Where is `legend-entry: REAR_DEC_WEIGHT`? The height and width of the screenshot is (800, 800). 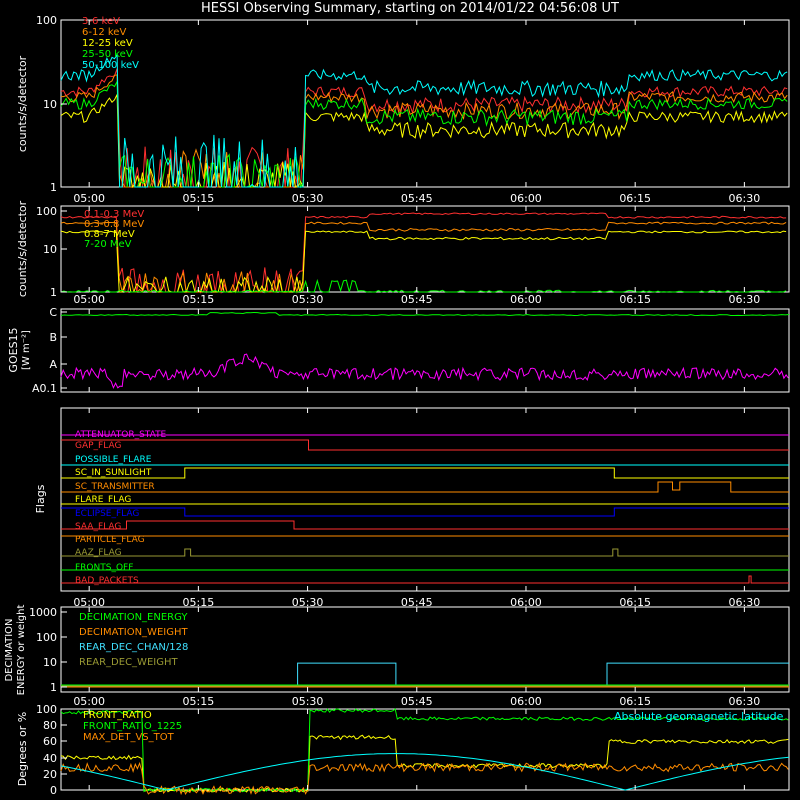 legend-entry: REAR_DEC_WEIGHT is located at coordinates (128, 662).